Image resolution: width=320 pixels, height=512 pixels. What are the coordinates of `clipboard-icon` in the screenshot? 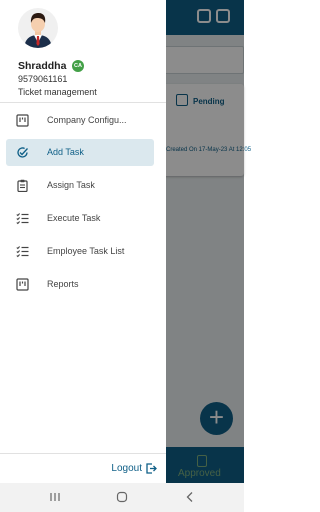 It's located at (22, 185).